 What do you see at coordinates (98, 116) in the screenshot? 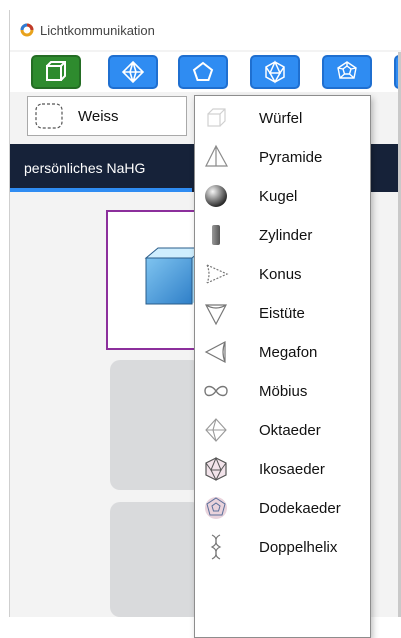
I see `color-select-value: Weiss` at bounding box center [98, 116].